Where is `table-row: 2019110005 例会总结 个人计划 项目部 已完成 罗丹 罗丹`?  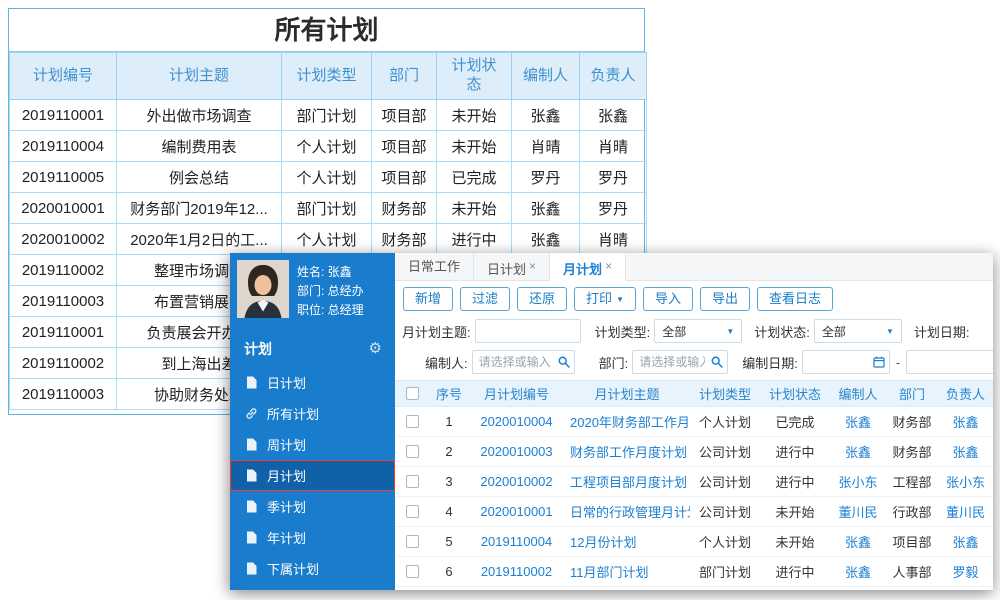 table-row: 2019110005 例会总结 个人计划 项目部 已完成 罗丹 罗丹 is located at coordinates (328, 177).